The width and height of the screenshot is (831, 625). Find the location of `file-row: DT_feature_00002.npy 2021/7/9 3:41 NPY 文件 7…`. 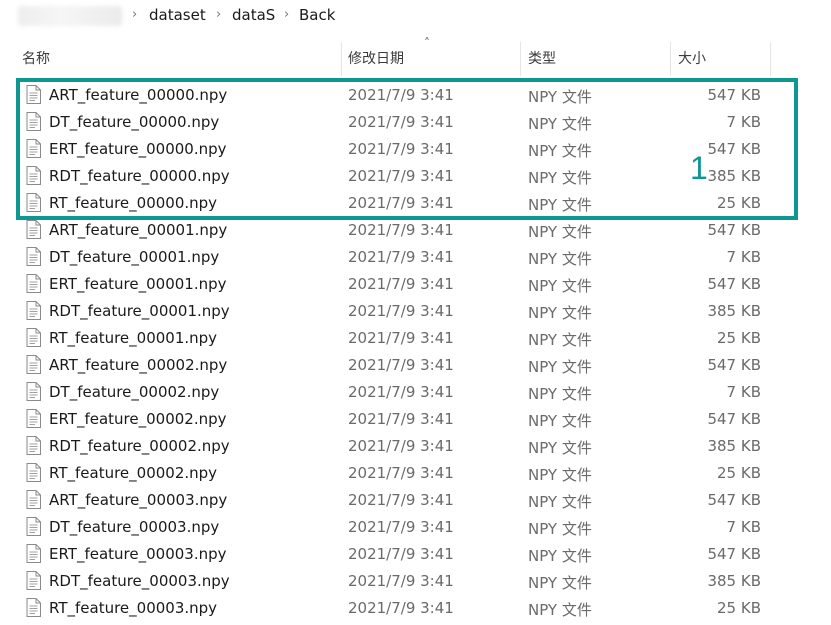

file-row: DT_feature_00002.npy 2021/7/9 3:41 NPY 文件 7… is located at coordinates (415, 392).